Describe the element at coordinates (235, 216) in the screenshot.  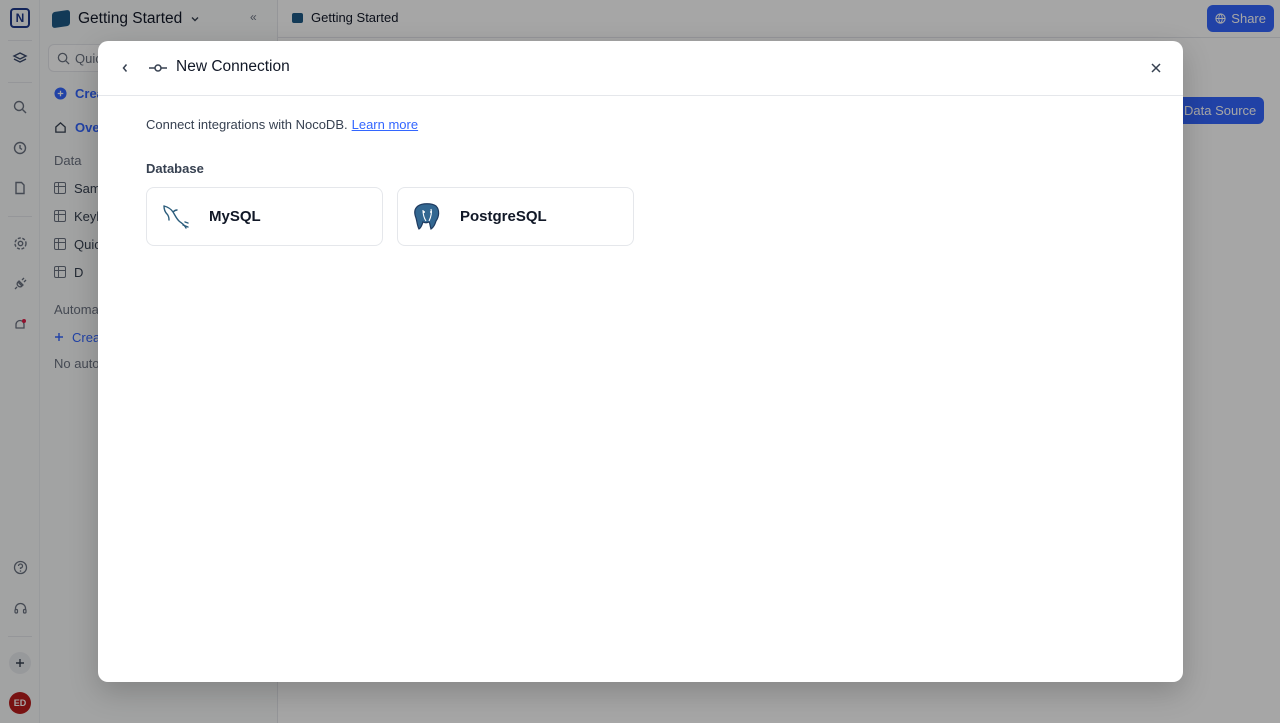
I see `mysql-label: MySQL` at that location.